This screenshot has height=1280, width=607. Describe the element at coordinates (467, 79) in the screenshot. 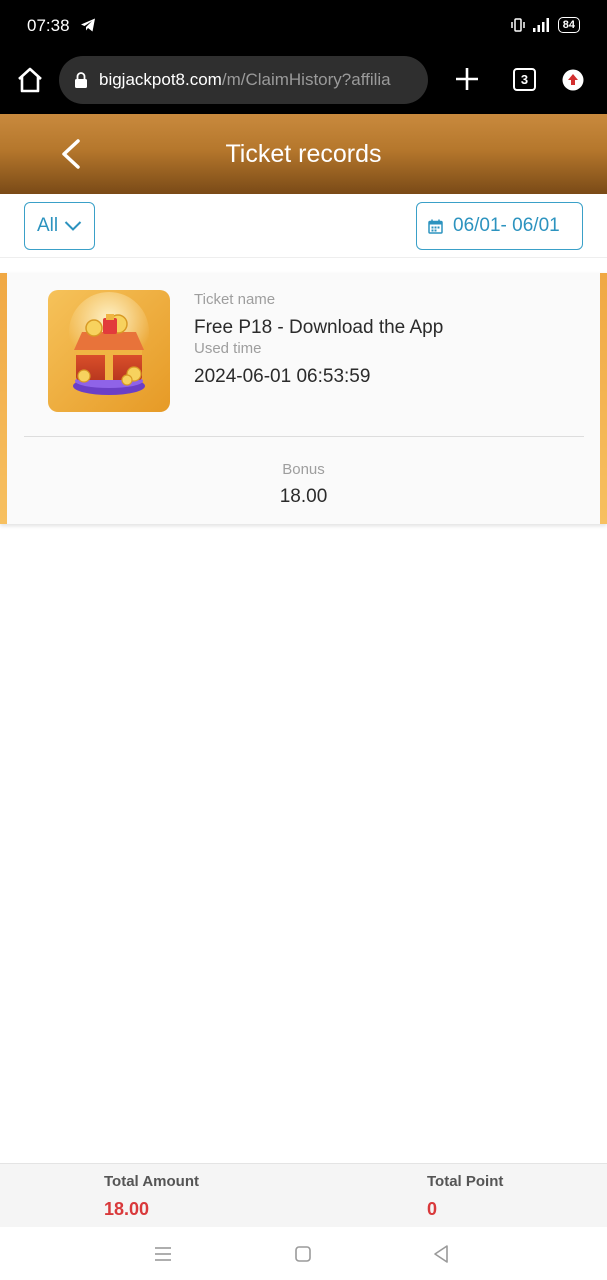

I see `plus-icon` at that location.